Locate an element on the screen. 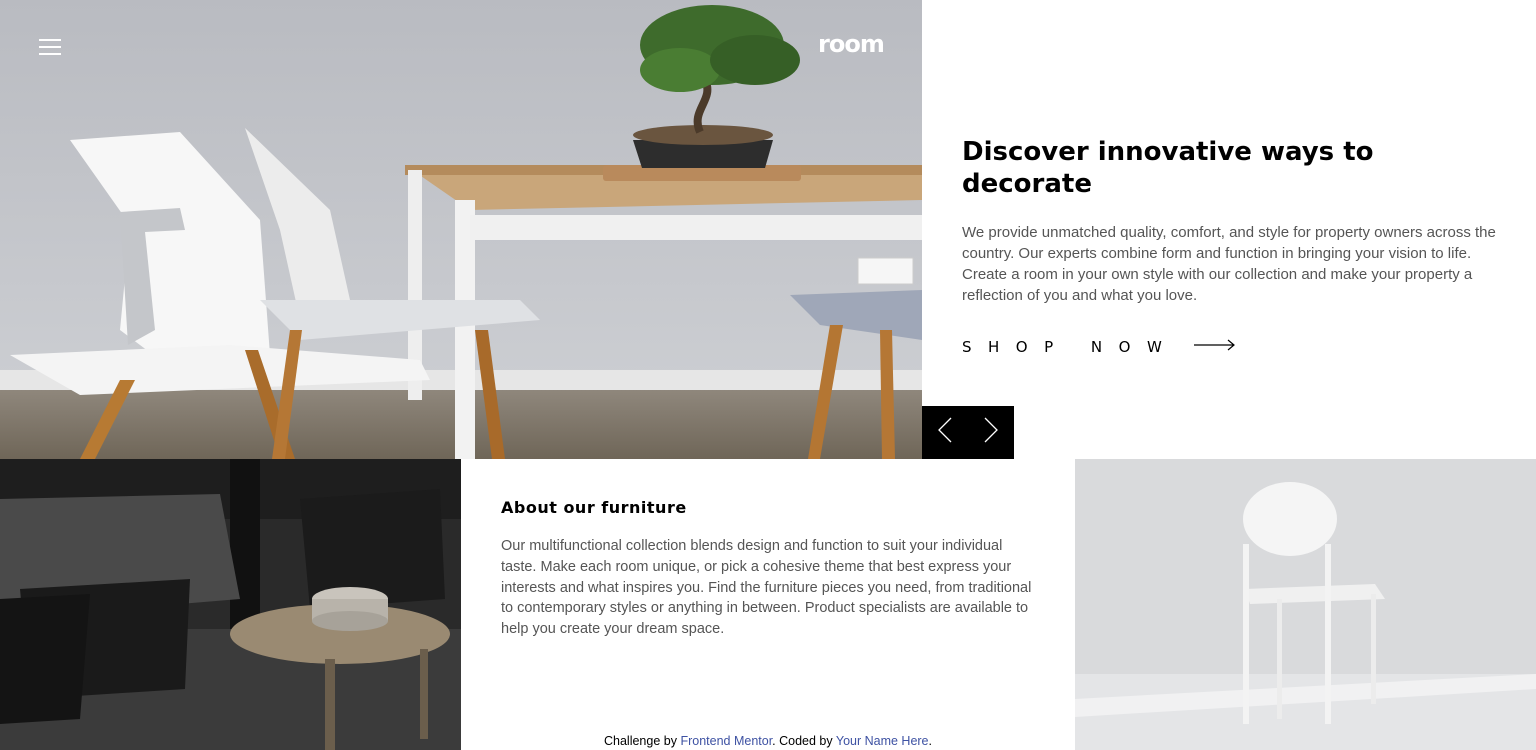 This screenshot has height=750, width=1536. hamburger-menu-icon is located at coordinates (50, 47).